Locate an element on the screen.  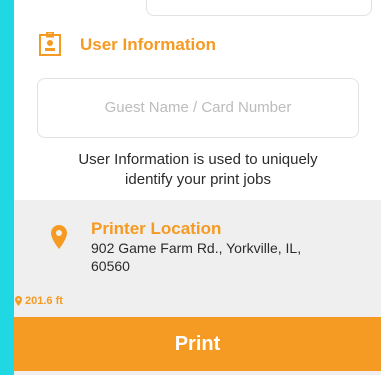
user-information-header: User Information is located at coordinates (127, 45).